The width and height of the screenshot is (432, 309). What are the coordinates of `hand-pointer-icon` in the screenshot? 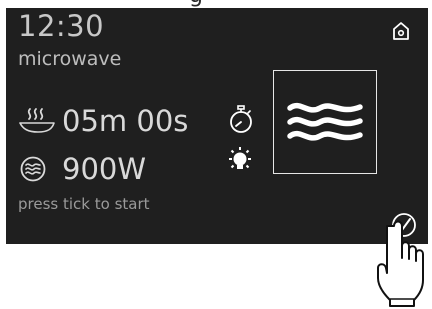 It's located at (400, 263).